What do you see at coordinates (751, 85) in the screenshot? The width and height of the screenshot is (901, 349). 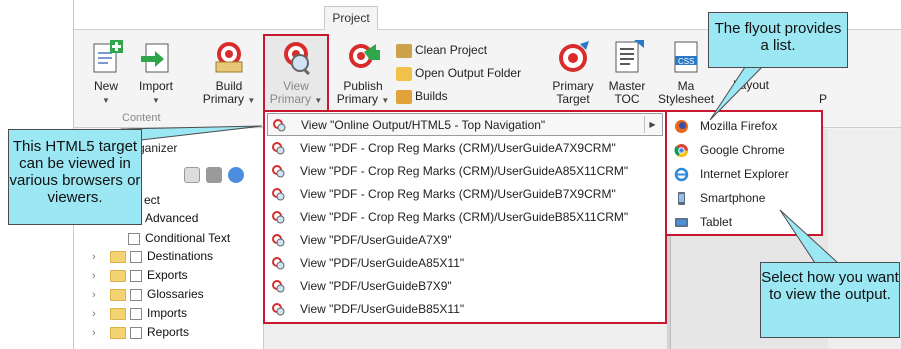 I see `layout-button: Layout` at bounding box center [751, 85].